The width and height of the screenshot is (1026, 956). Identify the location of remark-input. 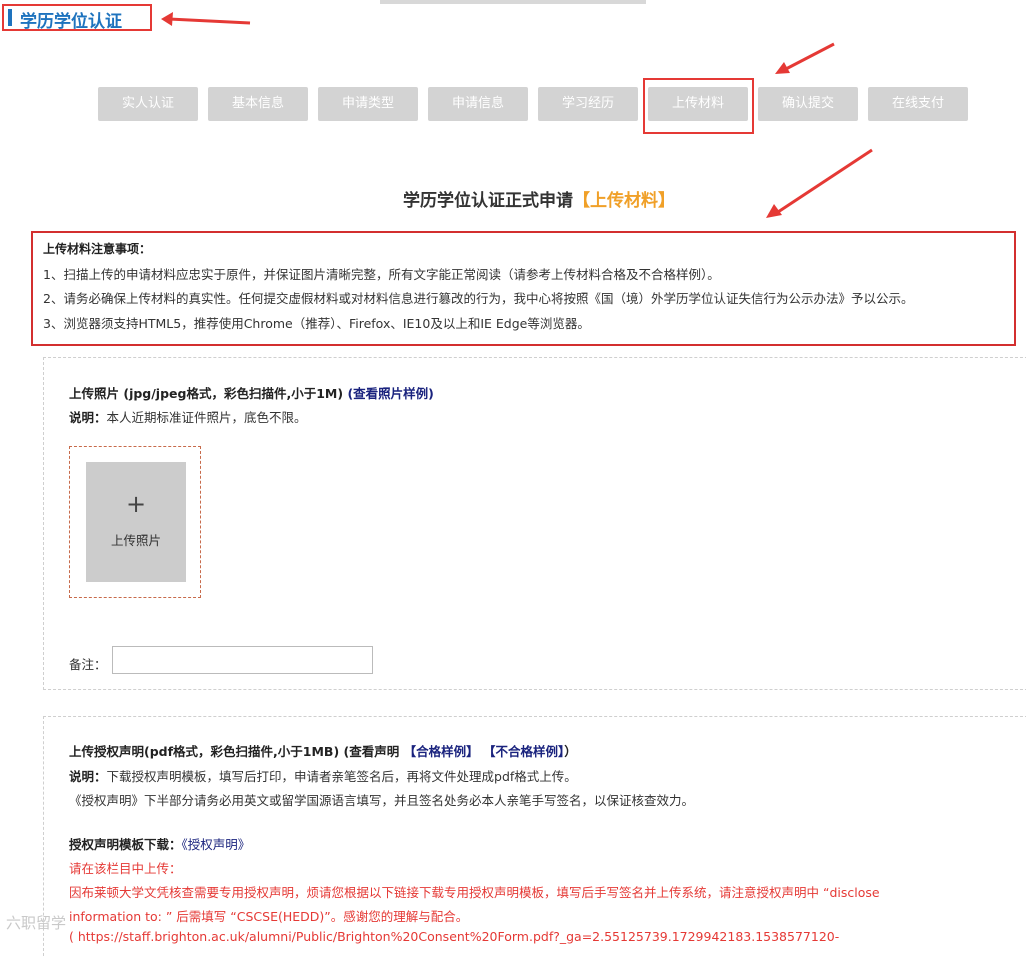
(242, 660).